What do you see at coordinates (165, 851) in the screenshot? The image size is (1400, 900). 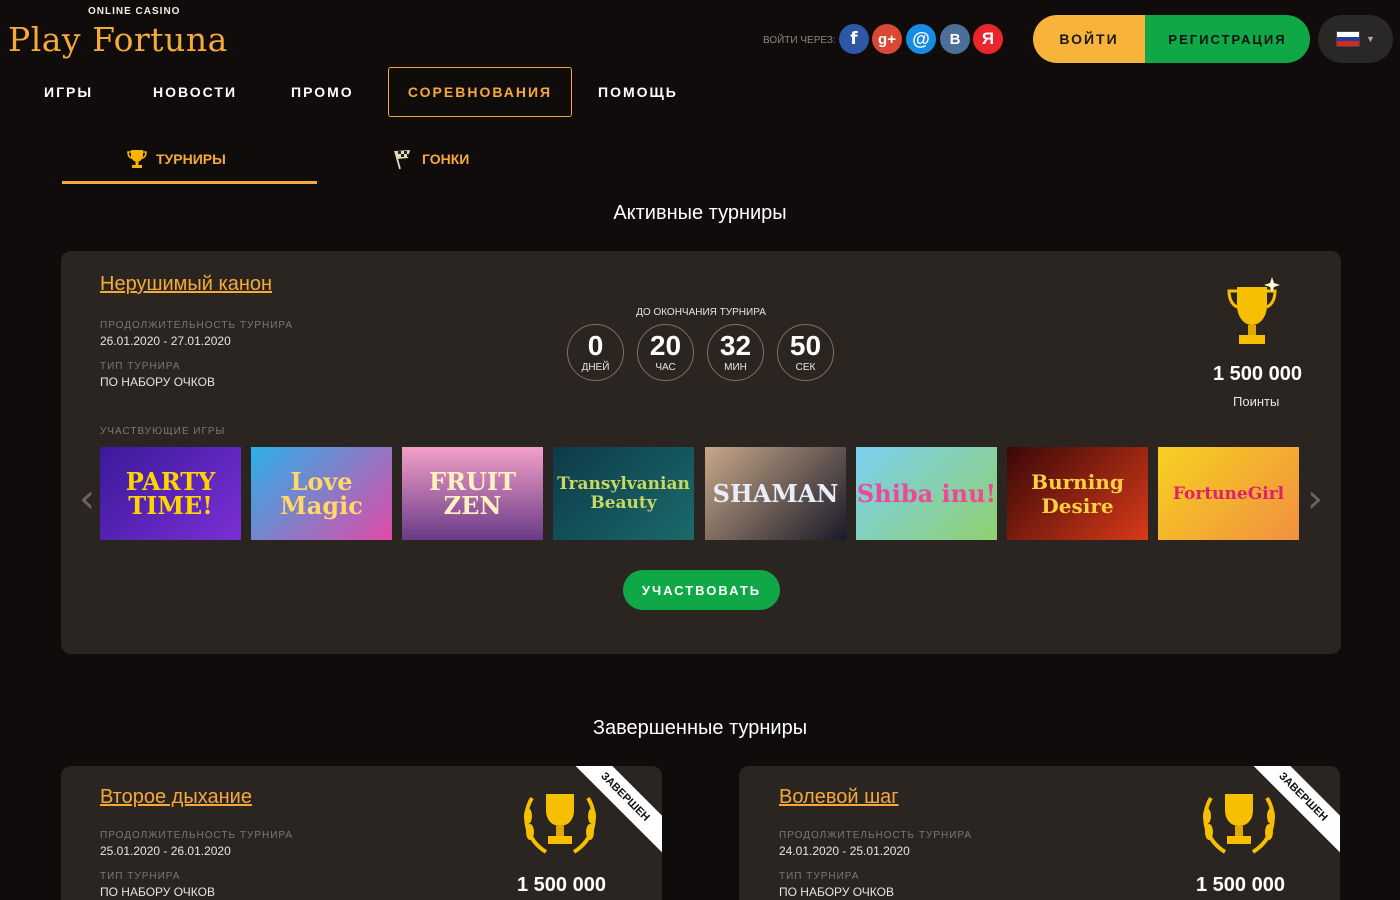 I see `duration-value: 25.01.2020 - 26.01.2020` at bounding box center [165, 851].